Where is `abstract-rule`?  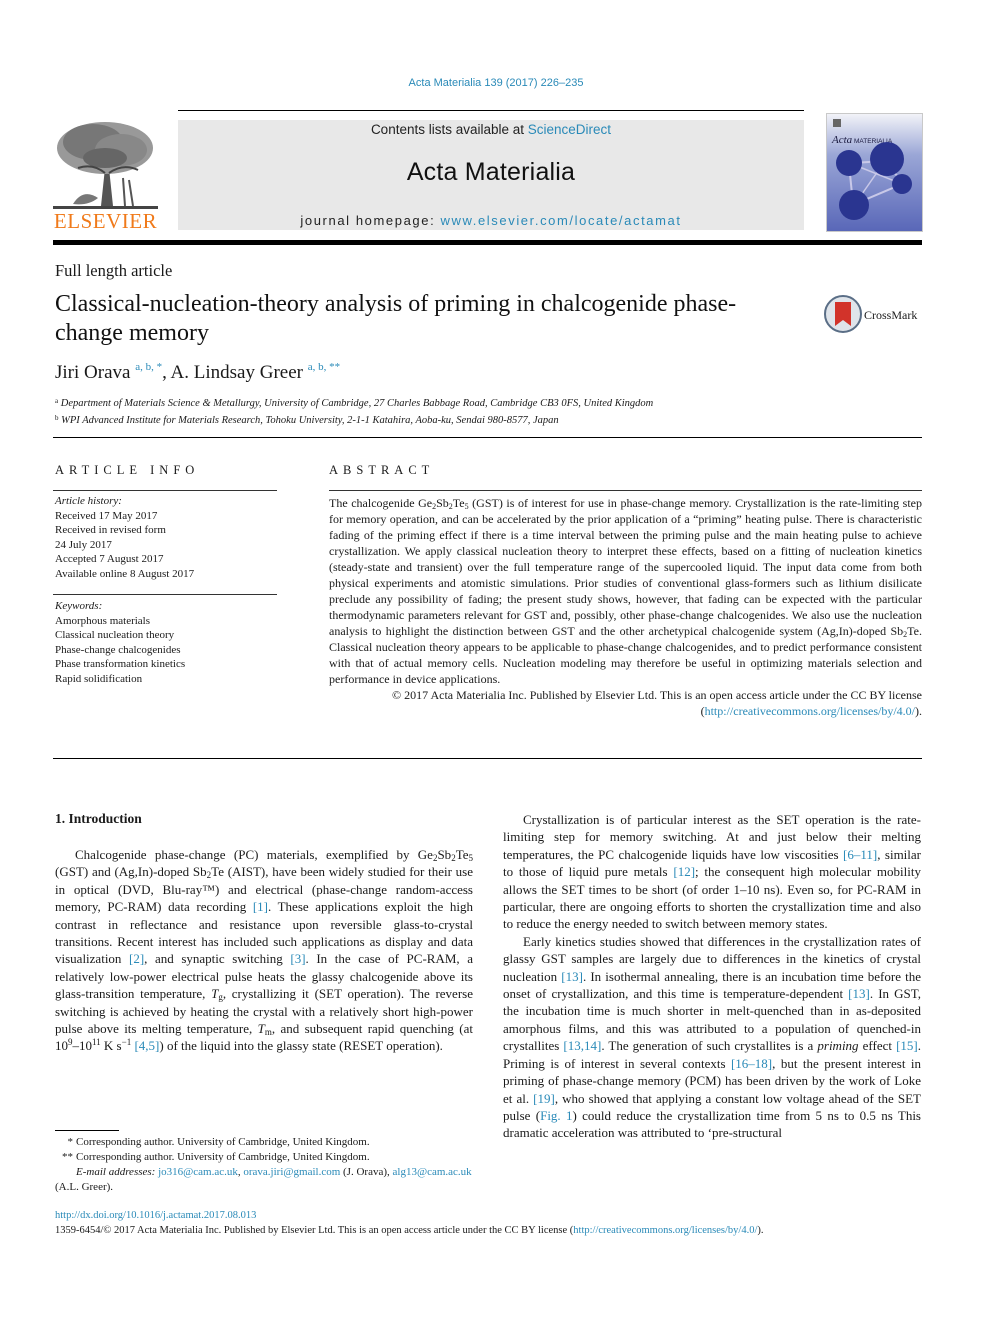
abstract-rule is located at coordinates (625, 490).